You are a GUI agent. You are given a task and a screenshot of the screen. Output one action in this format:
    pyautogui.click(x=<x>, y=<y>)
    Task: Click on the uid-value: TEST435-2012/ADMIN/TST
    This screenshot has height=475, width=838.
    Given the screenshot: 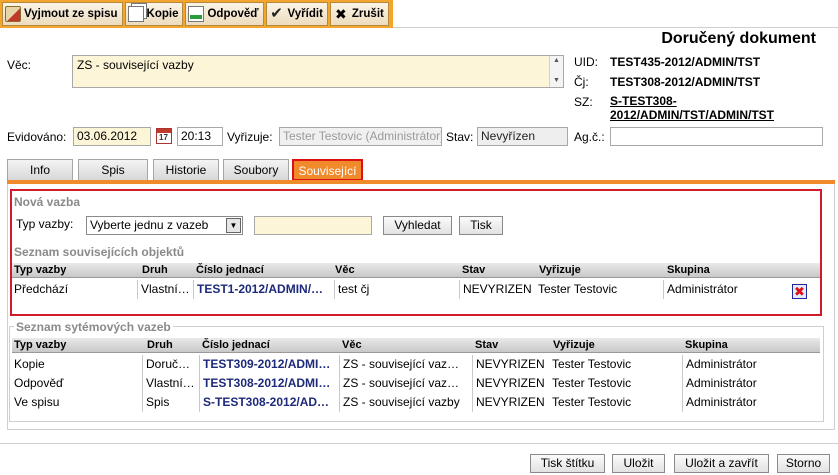 What is the action you would take?
    pyautogui.click(x=685, y=62)
    